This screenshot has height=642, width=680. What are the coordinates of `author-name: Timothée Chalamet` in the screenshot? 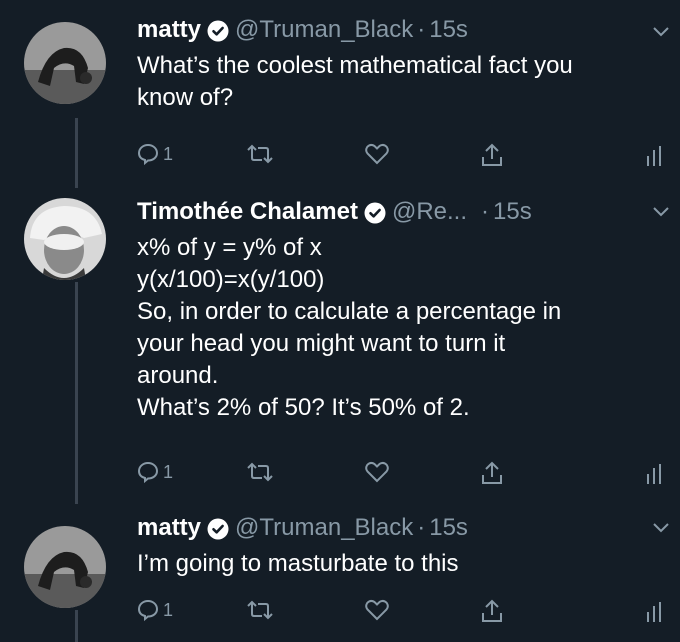 It's located at (247, 212).